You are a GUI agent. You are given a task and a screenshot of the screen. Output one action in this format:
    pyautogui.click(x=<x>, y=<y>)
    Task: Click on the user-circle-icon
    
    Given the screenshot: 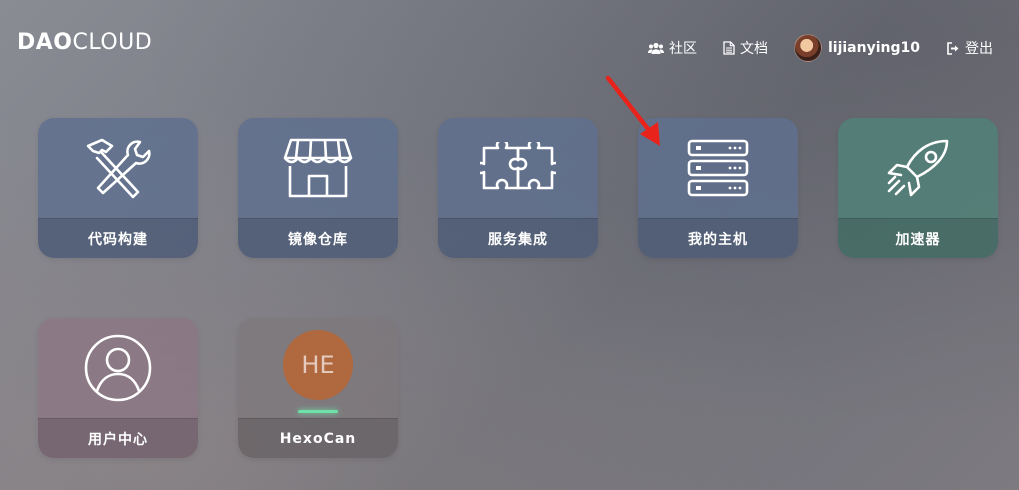 What is the action you would take?
    pyautogui.click(x=118, y=368)
    